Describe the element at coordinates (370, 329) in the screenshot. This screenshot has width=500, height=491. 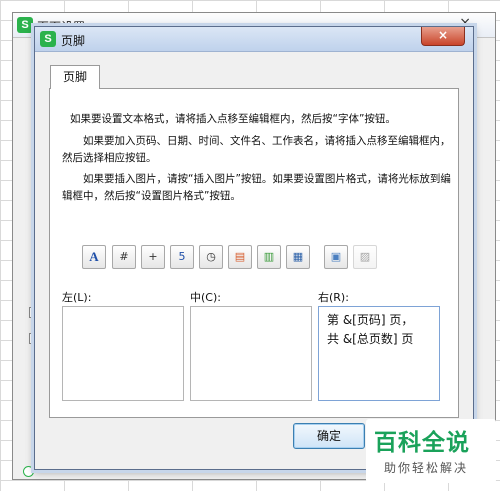
I see `right-section-text: 第 &[页码] 页， 共 &[总页数] 页` at that location.